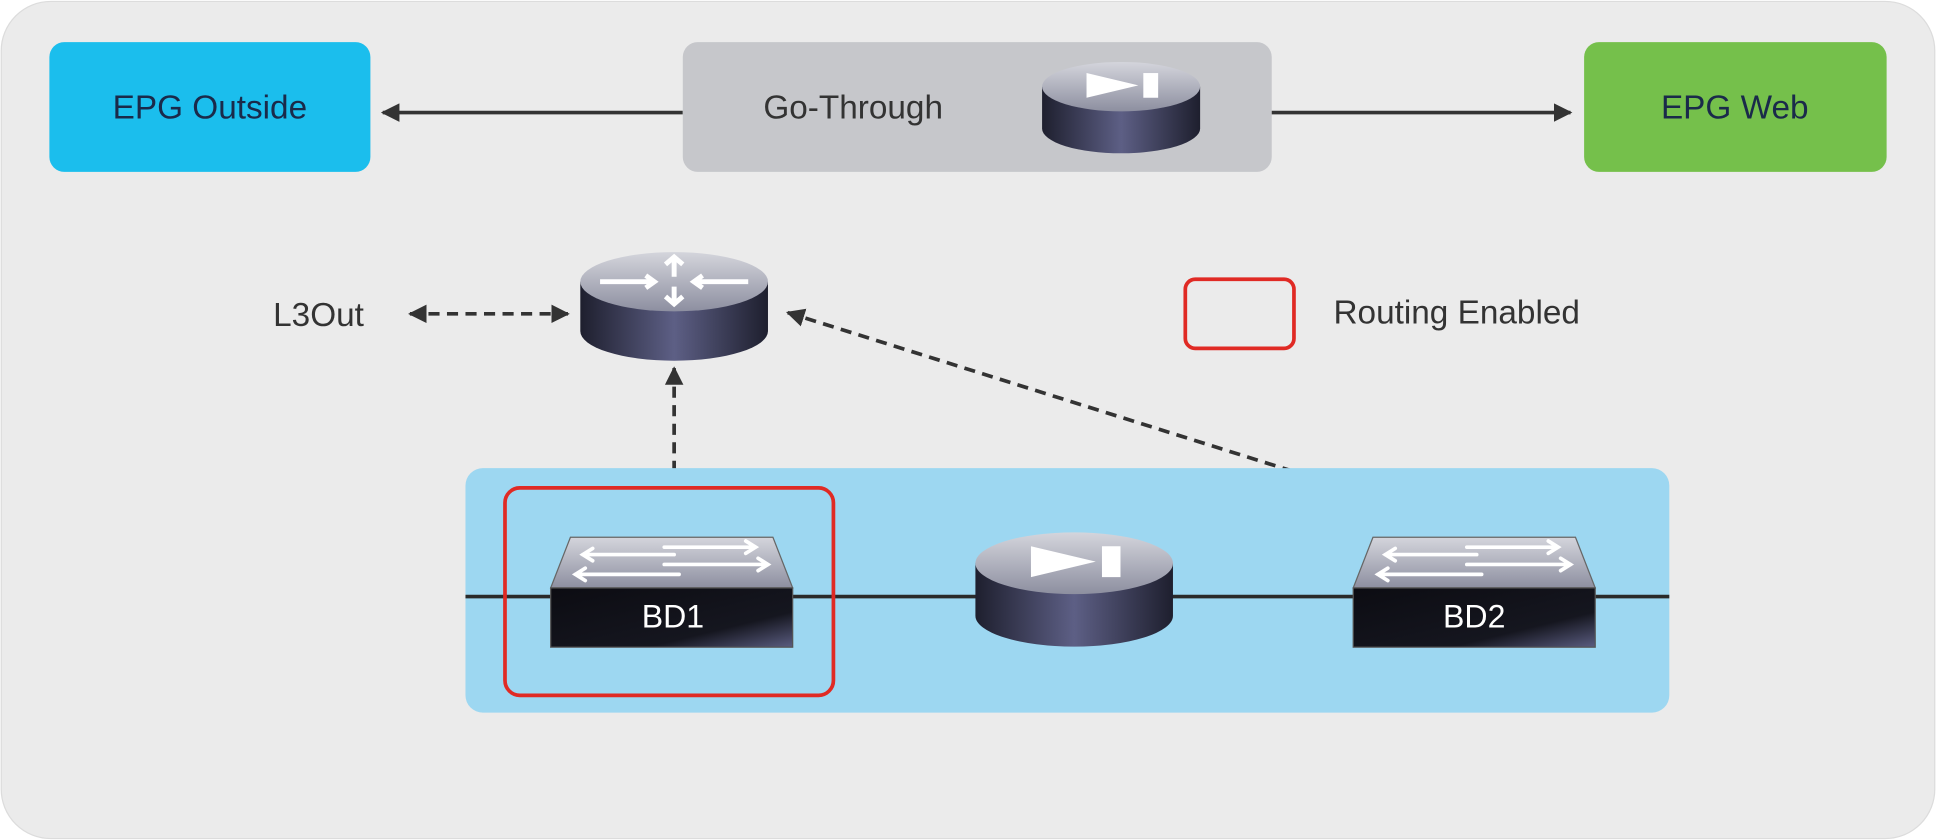  Describe the element at coordinates (319, 315) in the screenshot. I see `l3out-label: L3Out` at that location.